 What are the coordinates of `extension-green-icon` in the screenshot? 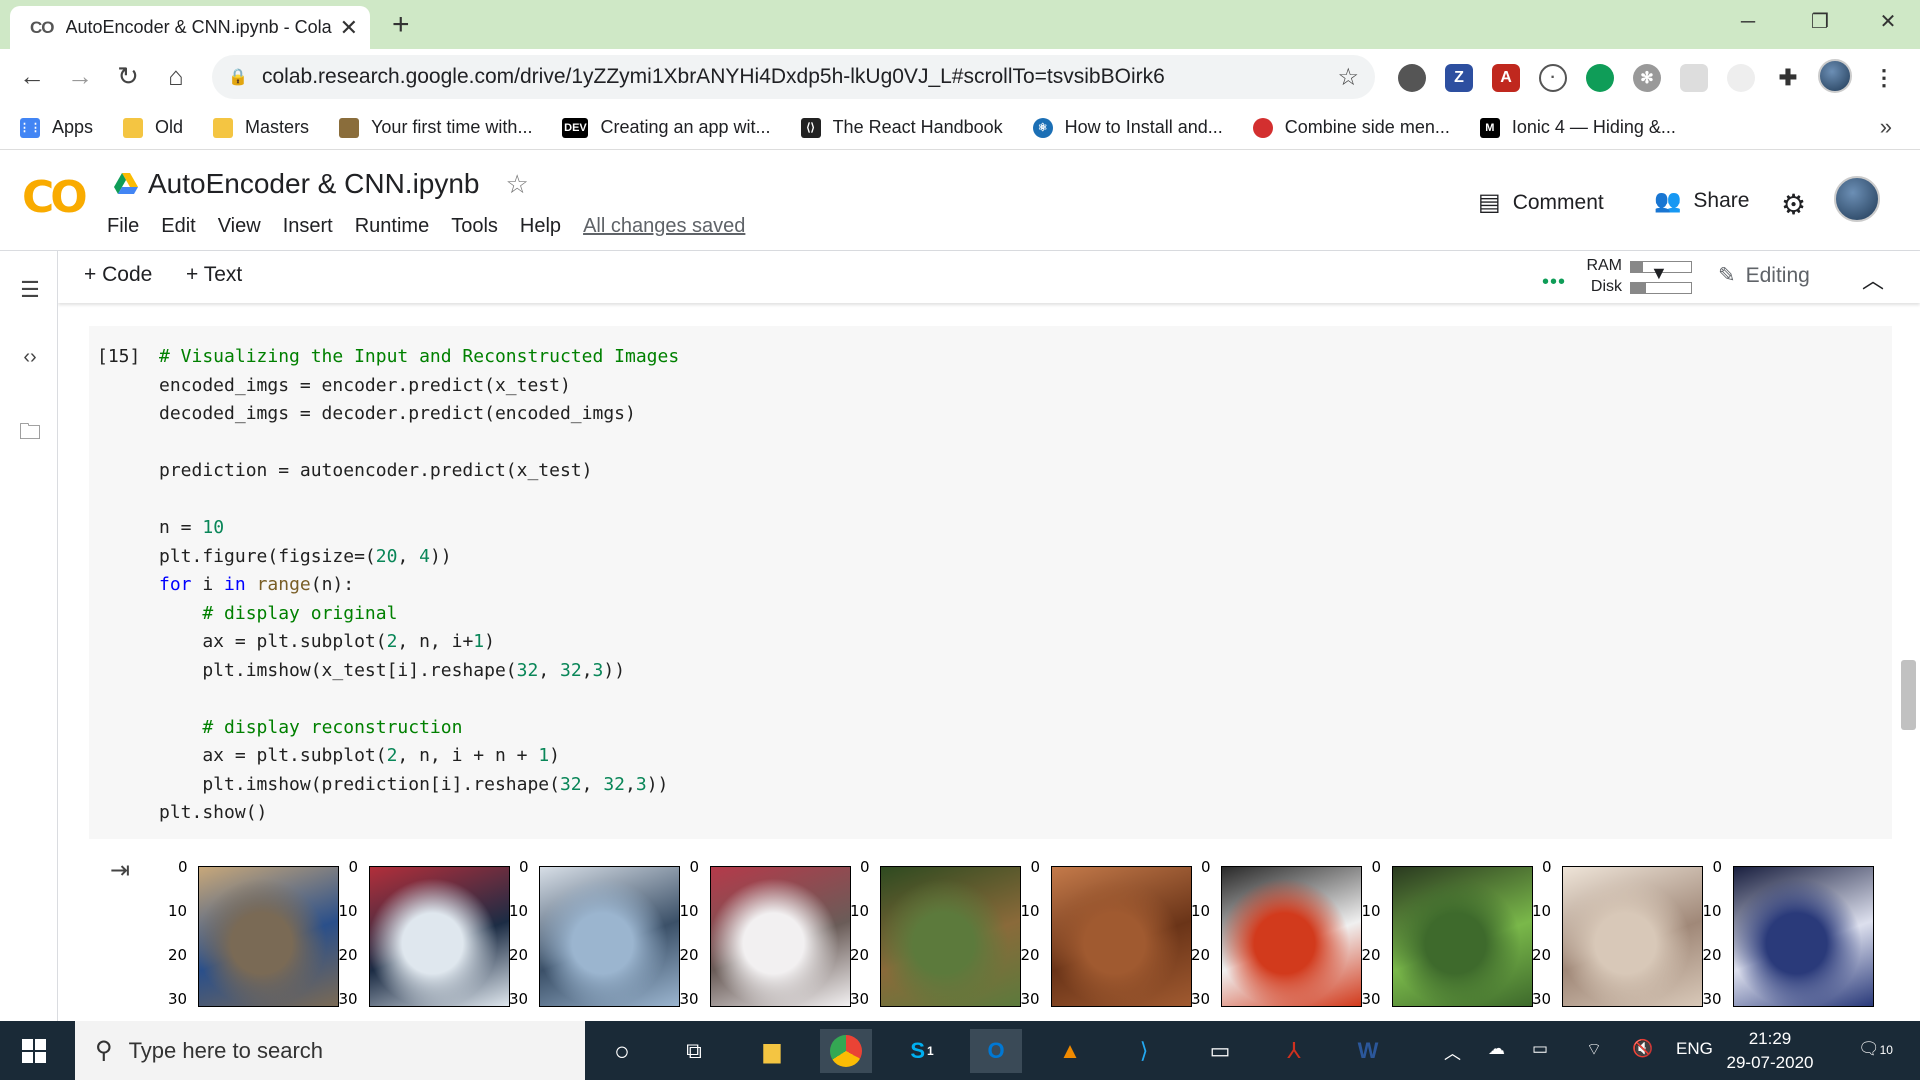 It's located at (1600, 78).